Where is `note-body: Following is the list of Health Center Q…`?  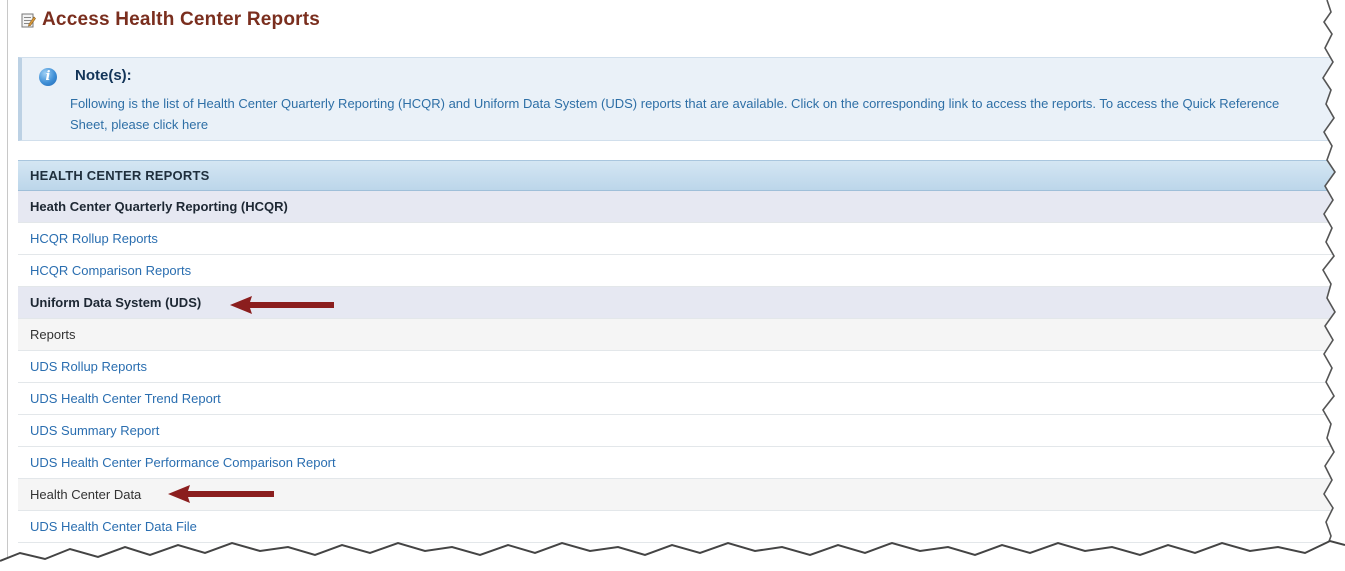
note-body: Following is the list of Health Center Q… is located at coordinates (687, 114).